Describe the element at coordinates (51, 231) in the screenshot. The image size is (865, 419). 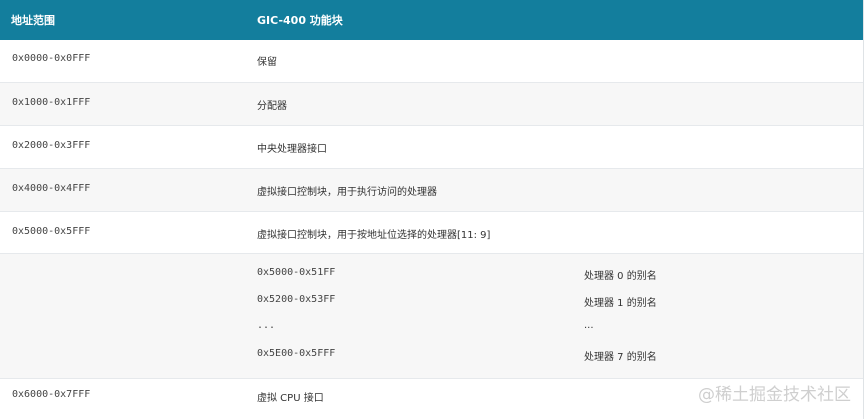
I see `address-range-cell: 0x5000-0x5FFF` at that location.